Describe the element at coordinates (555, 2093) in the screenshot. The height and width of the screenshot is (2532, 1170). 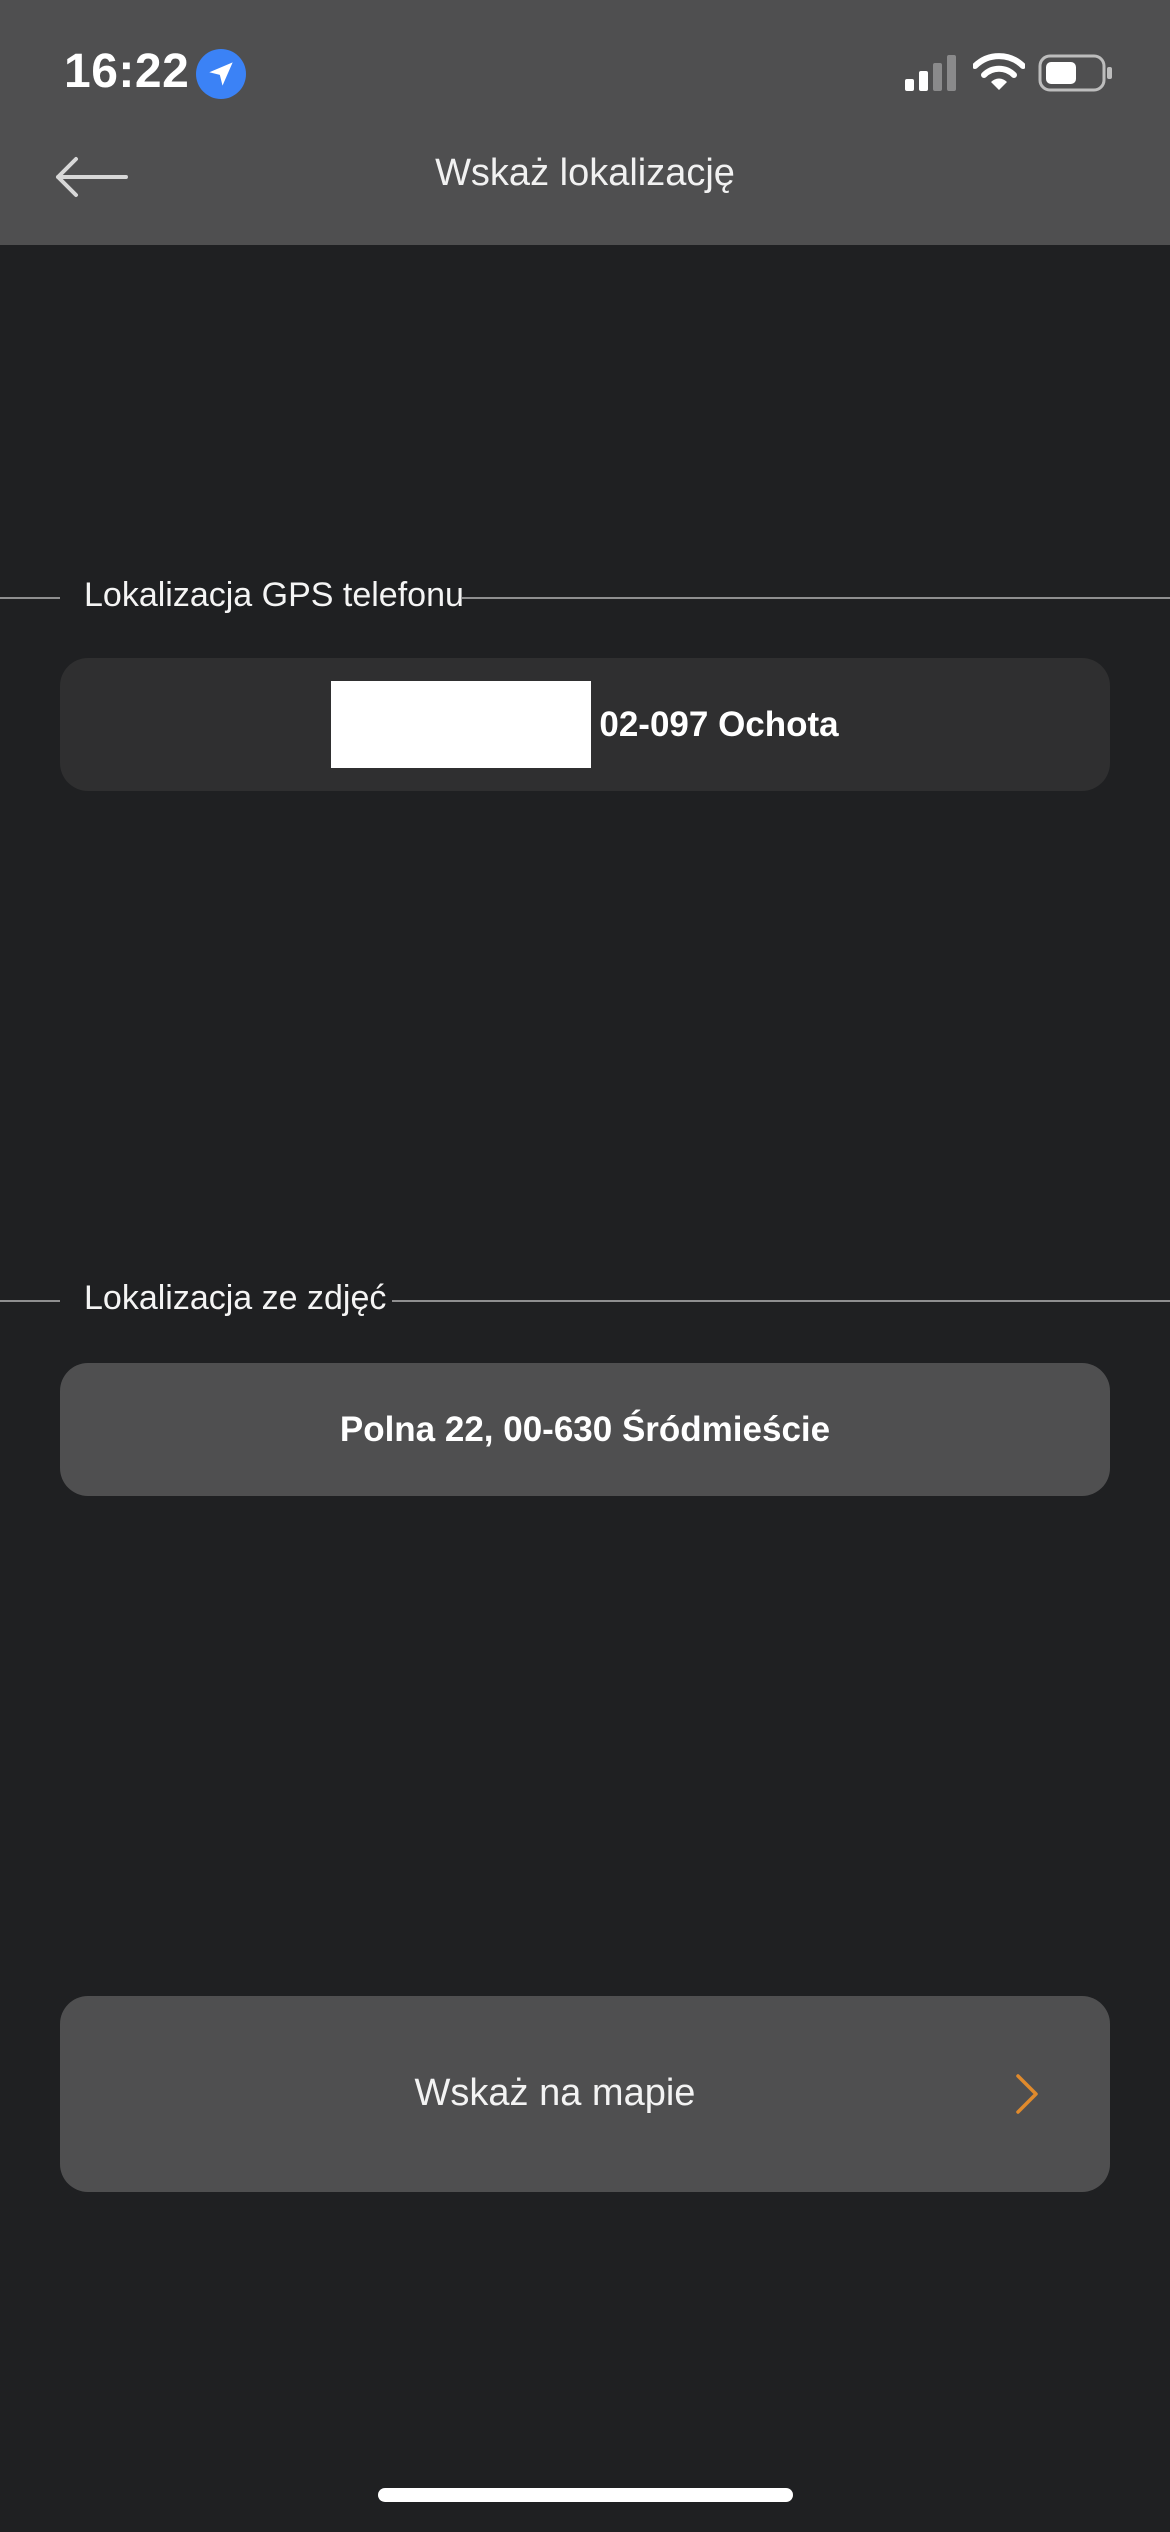
I see `show-on-map-label: Wskaż na mapie` at that location.